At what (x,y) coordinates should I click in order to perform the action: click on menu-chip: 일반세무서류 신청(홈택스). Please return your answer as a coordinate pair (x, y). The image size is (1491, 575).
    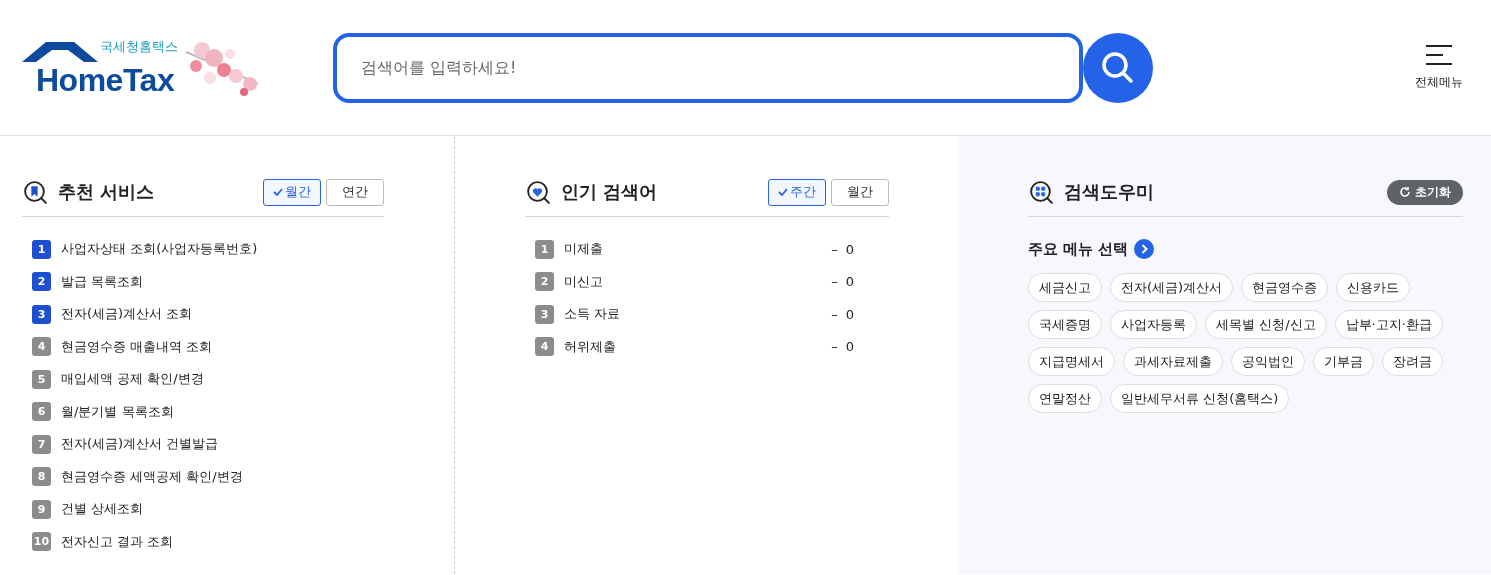
    Looking at the image, I should click on (1200, 398).